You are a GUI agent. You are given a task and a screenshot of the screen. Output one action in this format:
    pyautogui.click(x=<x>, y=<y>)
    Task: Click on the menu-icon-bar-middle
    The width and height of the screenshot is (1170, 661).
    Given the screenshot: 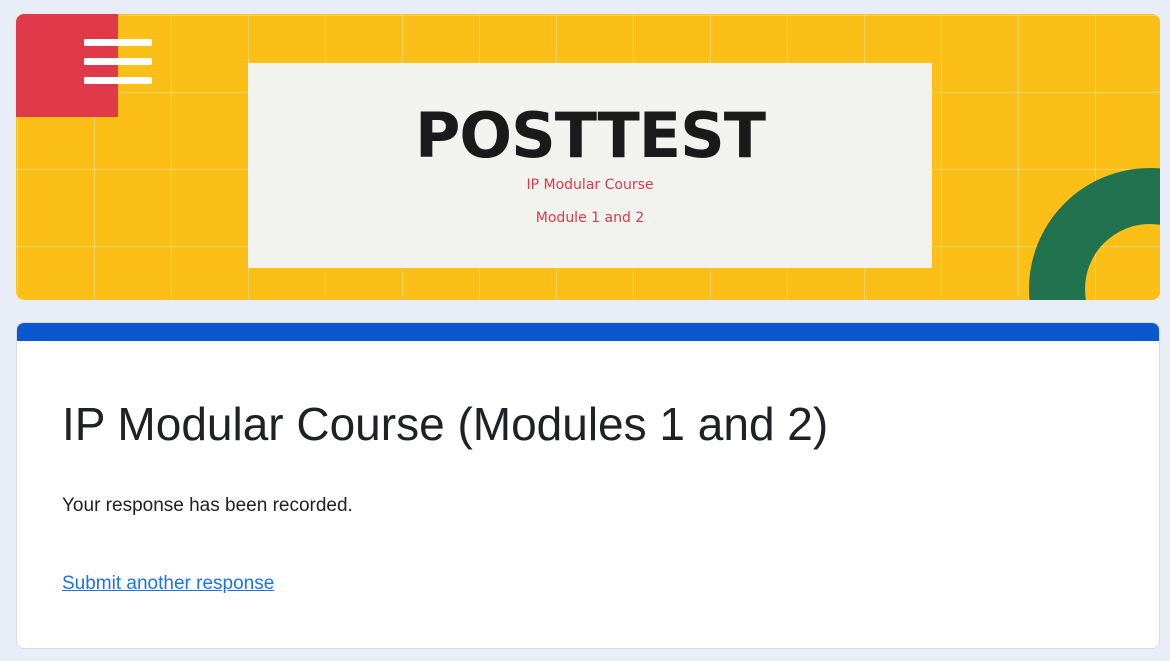 What is the action you would take?
    pyautogui.click(x=118, y=61)
    